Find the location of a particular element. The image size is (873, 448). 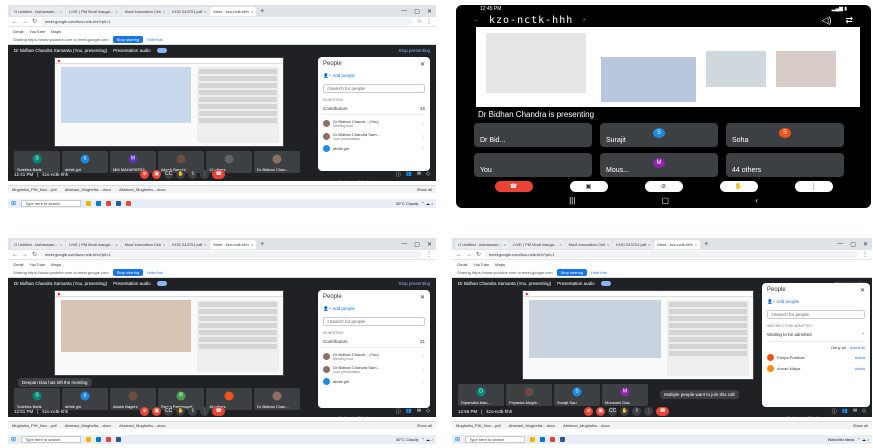

more-icon: ⋮ is located at coordinates (423, 369).